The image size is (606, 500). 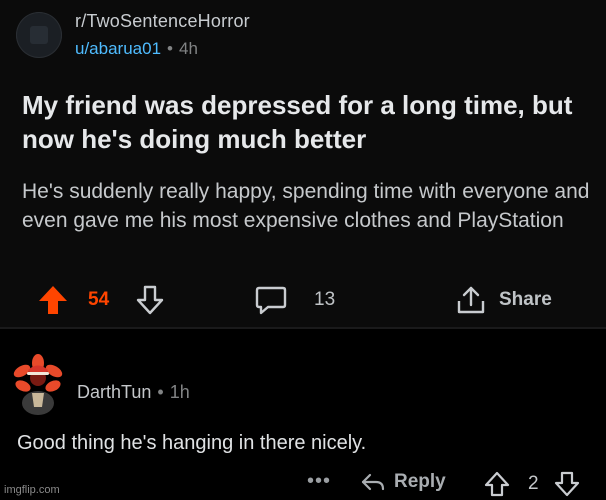 I want to click on comment-avatar, so click(x=38, y=384).